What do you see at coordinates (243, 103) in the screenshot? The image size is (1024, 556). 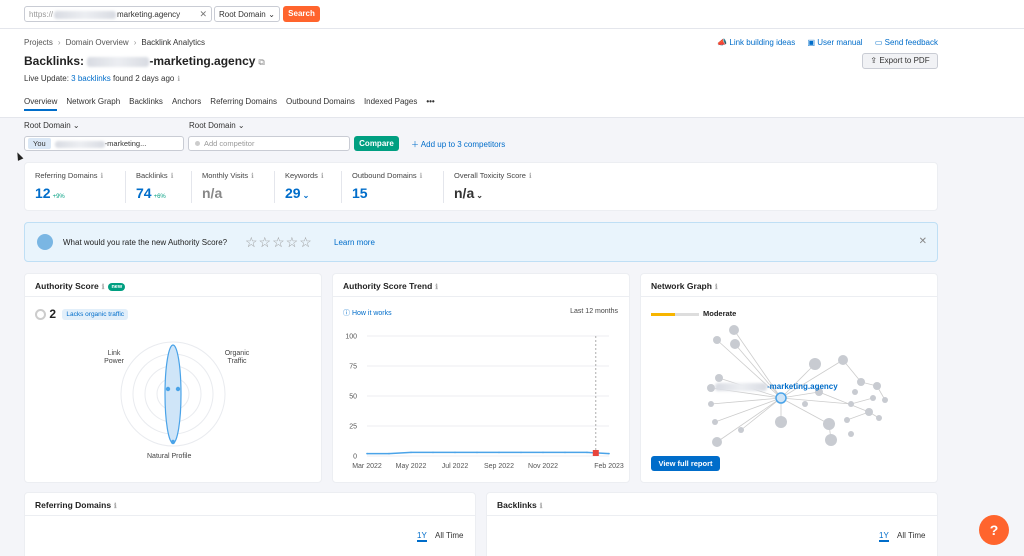 I see `tab-referring-domains: Referring Domains` at bounding box center [243, 103].